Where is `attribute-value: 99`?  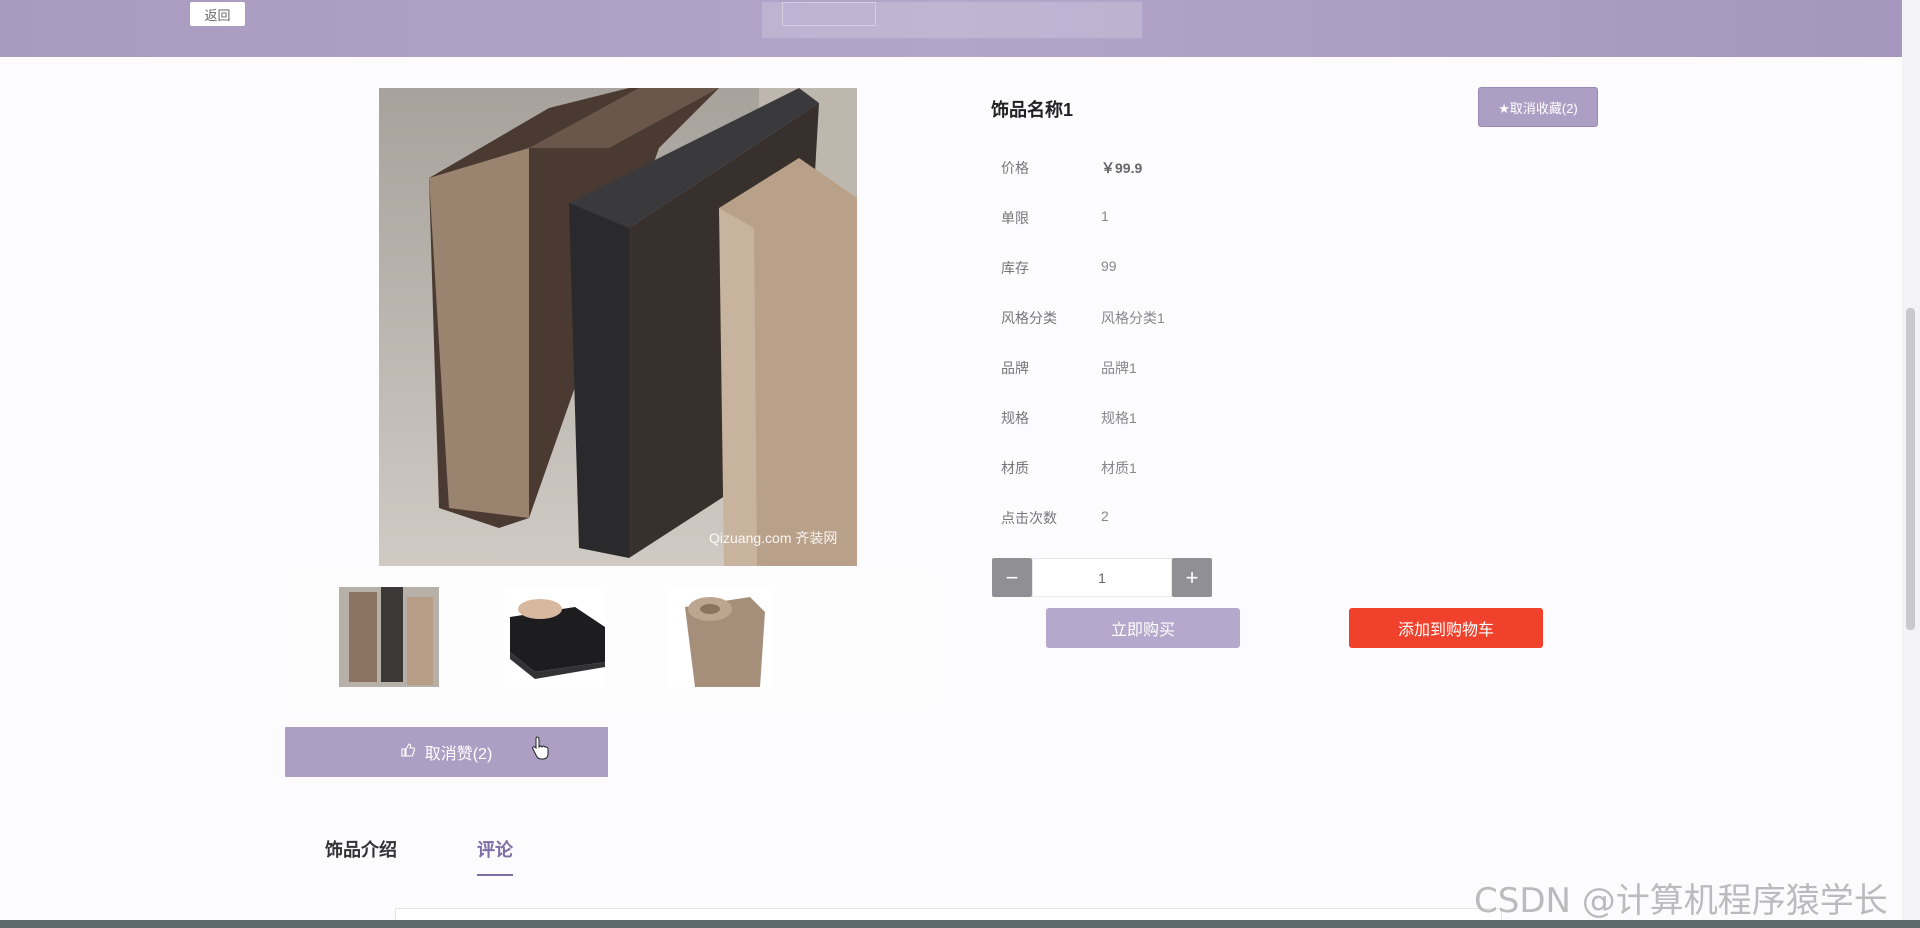
attribute-value: 99 is located at coordinates (1109, 266).